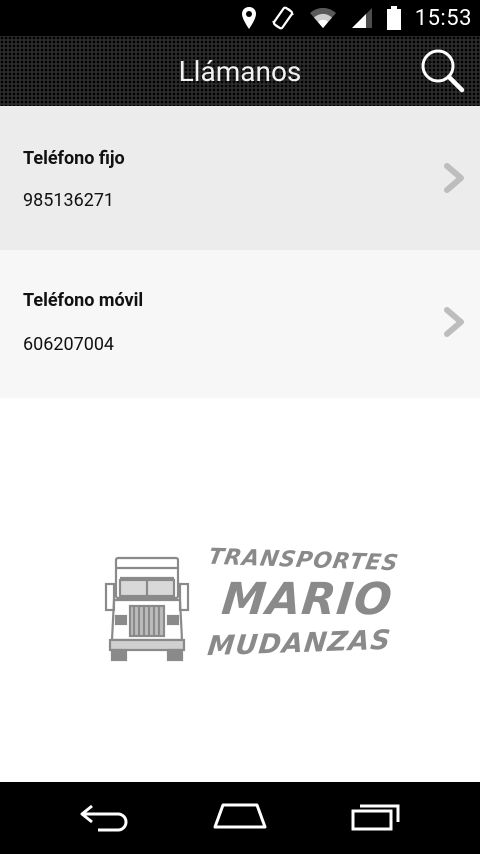  Describe the element at coordinates (393, 18) in the screenshot. I see `battery-icon` at that location.